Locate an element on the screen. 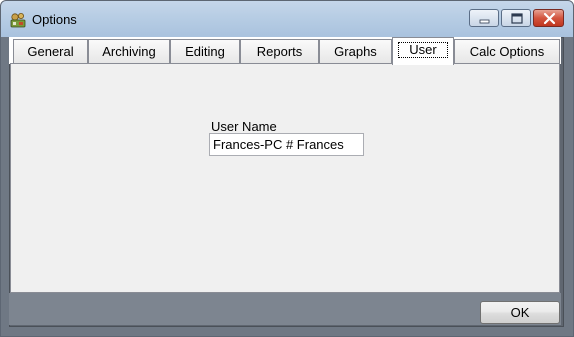 The height and width of the screenshot is (337, 574). window-title: Options is located at coordinates (54, 19).